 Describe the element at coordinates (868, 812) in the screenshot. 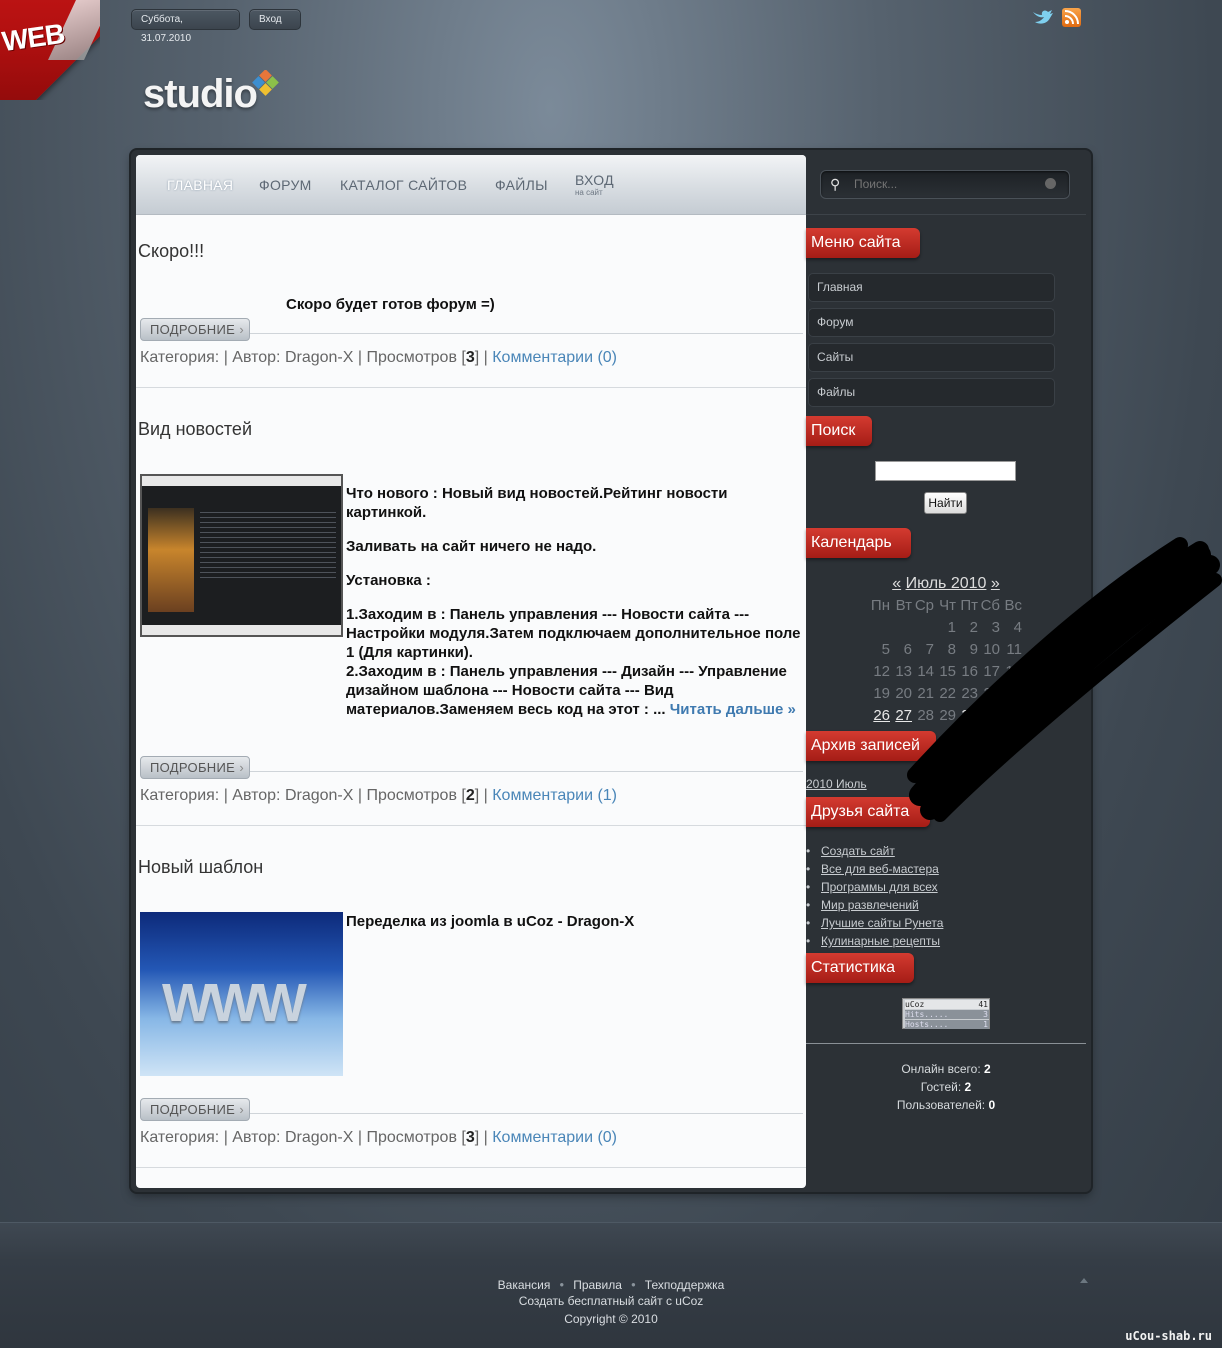

I see `friends-title: Друзья сайта` at that location.